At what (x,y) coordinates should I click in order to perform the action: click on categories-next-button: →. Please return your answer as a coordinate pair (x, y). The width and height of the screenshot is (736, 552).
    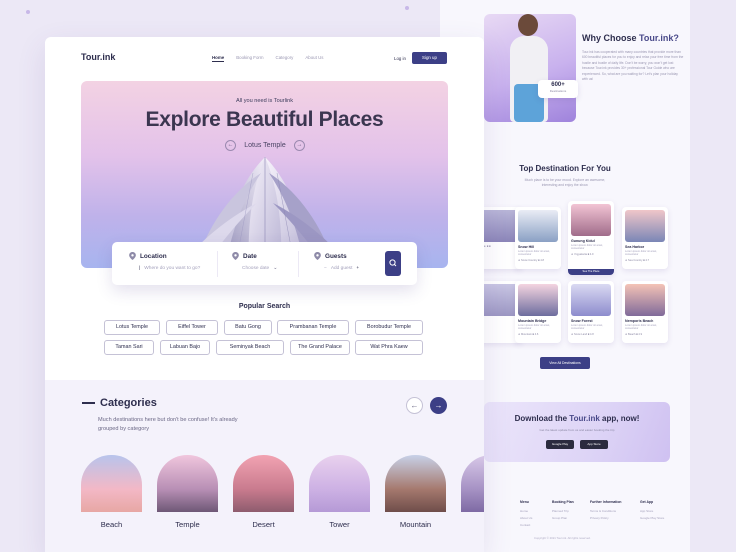
    Looking at the image, I should click on (438, 405).